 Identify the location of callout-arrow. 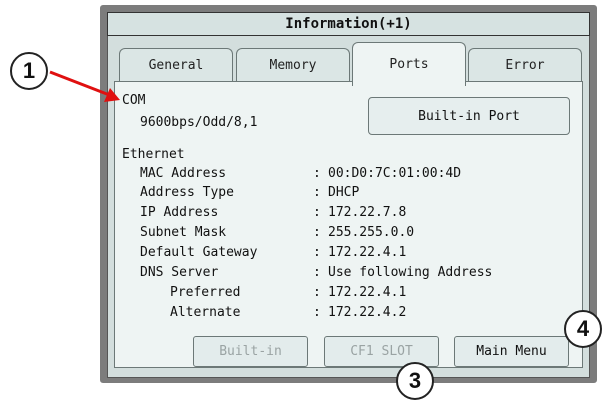
(84, 86).